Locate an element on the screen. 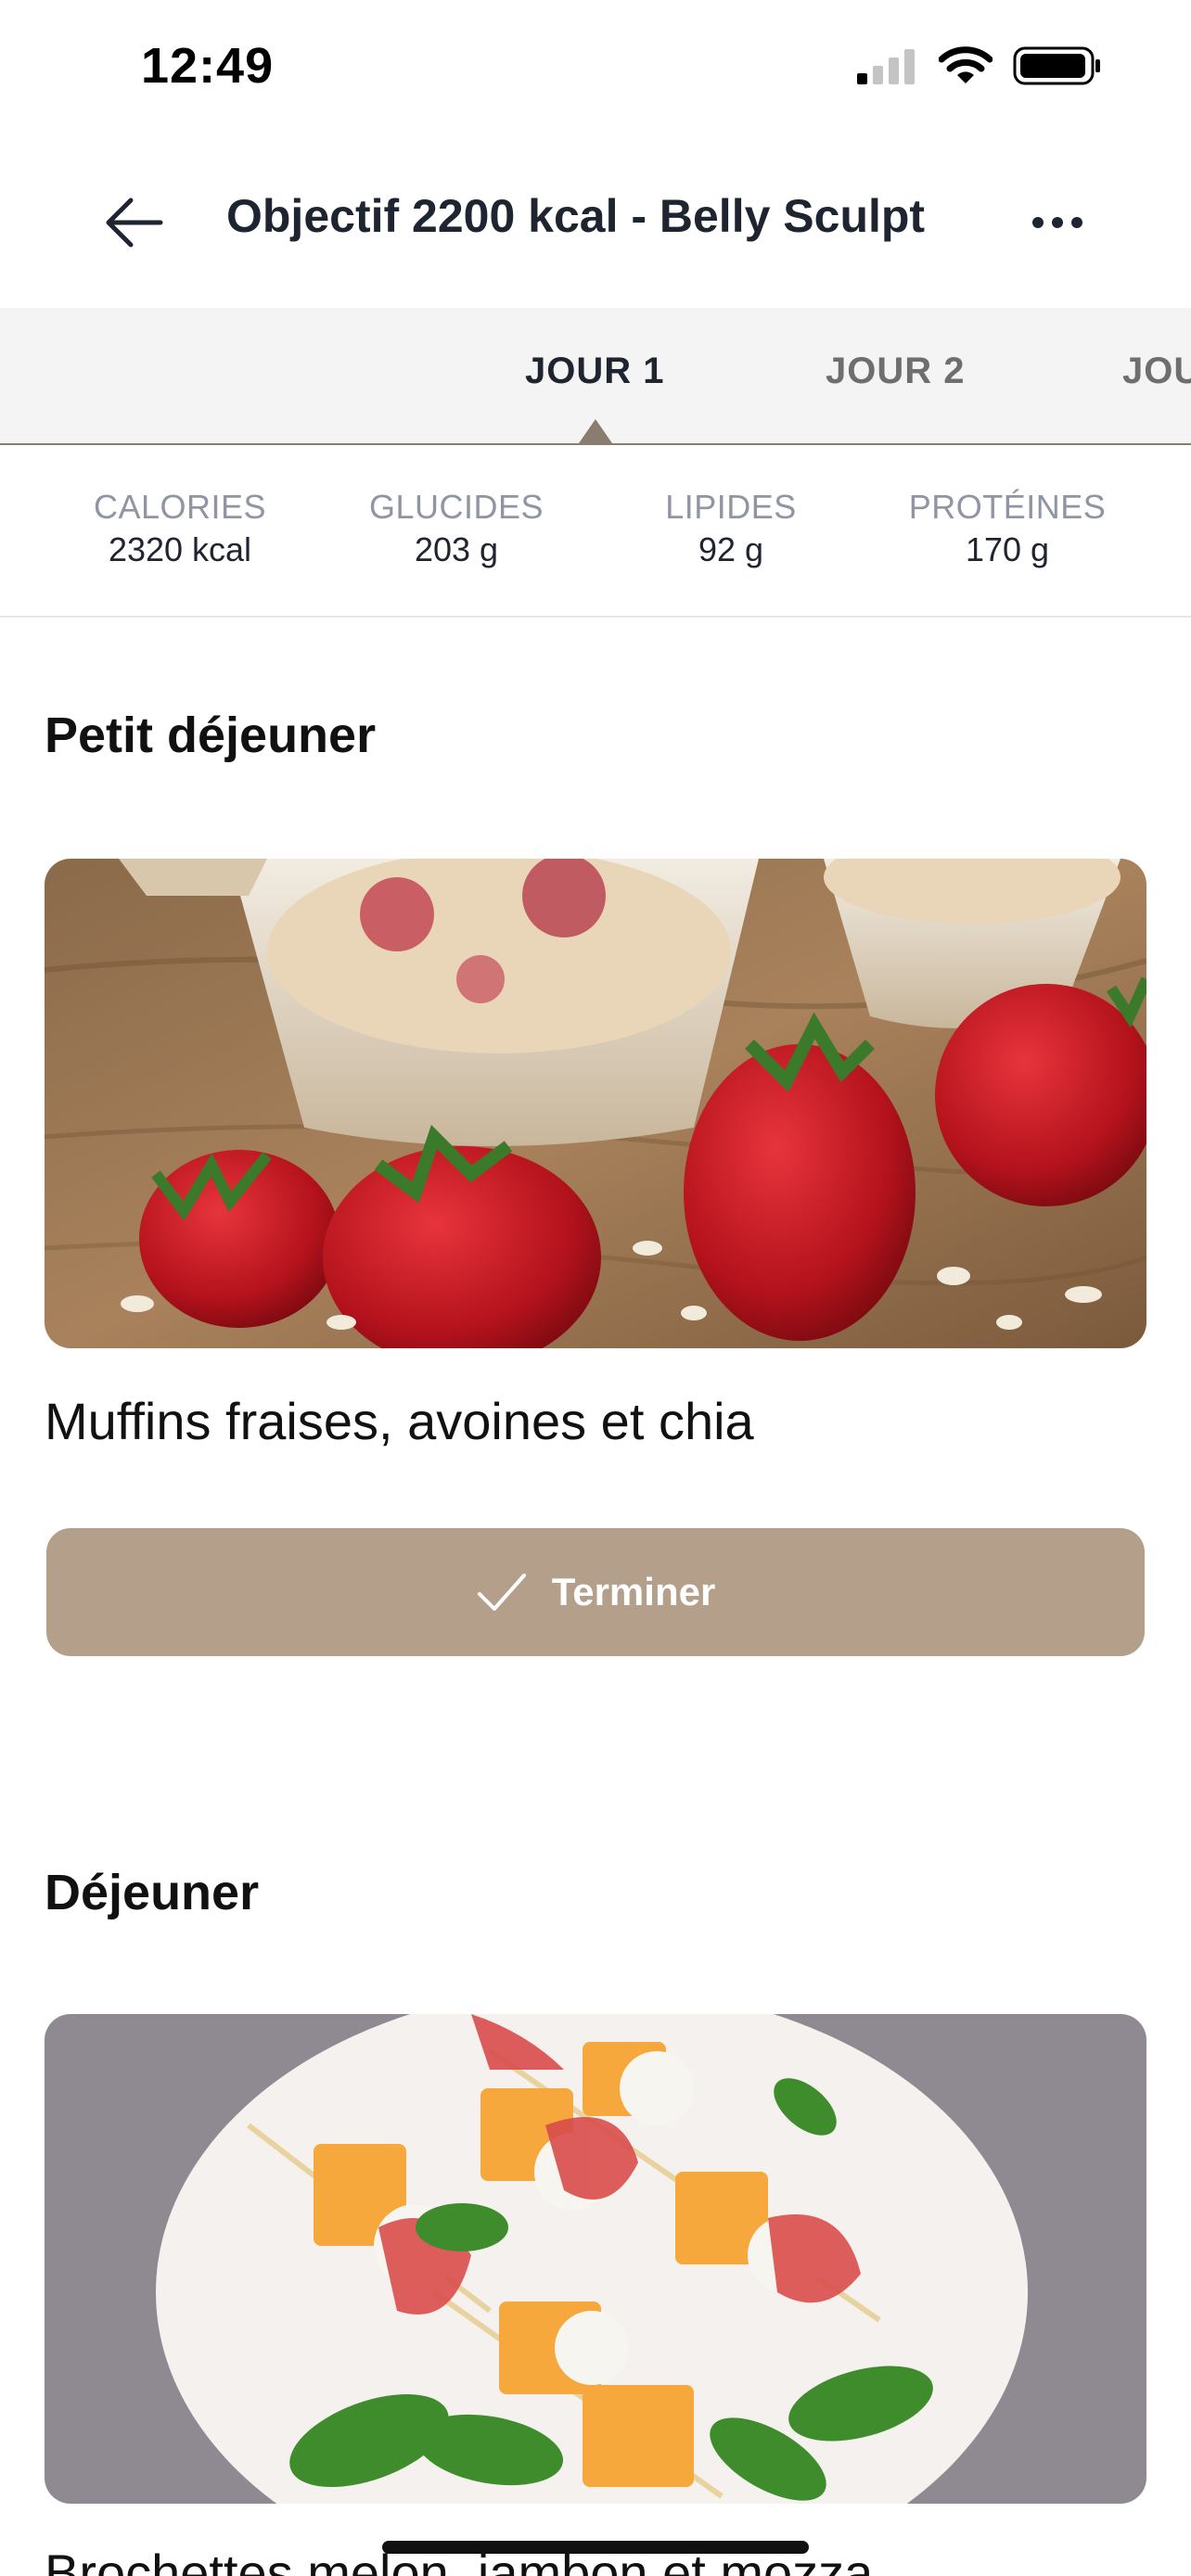  macro-label: PROTÉINES is located at coordinates (1007, 507).